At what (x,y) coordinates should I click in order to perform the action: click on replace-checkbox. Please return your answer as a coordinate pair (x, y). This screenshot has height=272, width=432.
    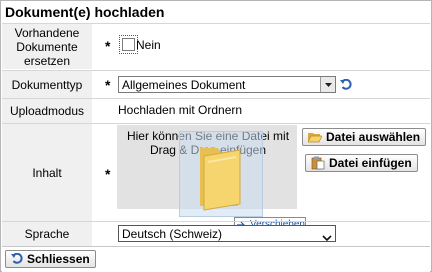
    Looking at the image, I should click on (128, 44).